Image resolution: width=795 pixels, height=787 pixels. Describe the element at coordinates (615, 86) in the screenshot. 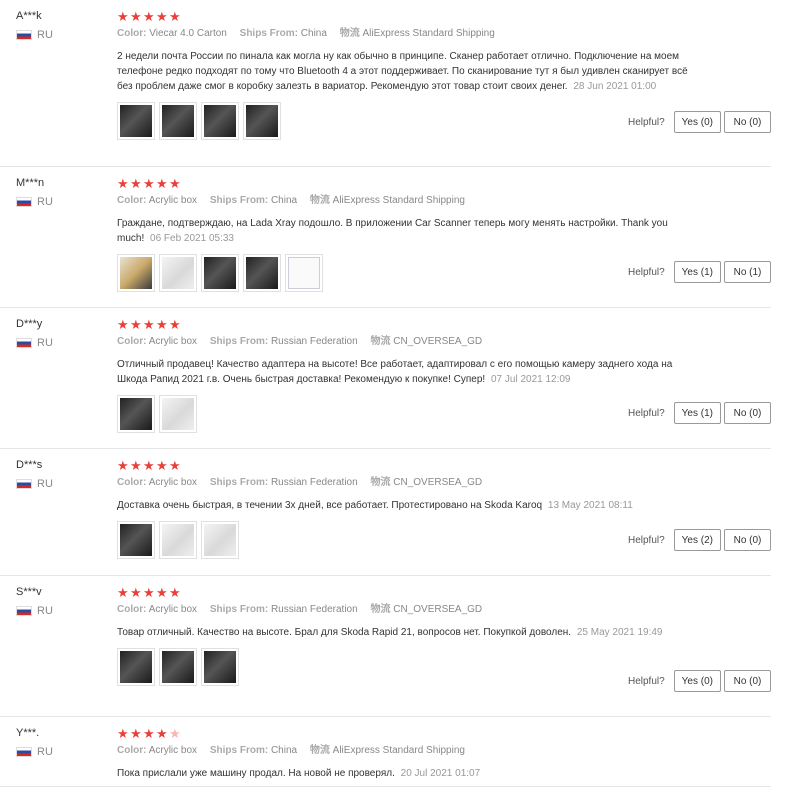

I see `review-date: 28 Jun 2021 01:00` at that location.